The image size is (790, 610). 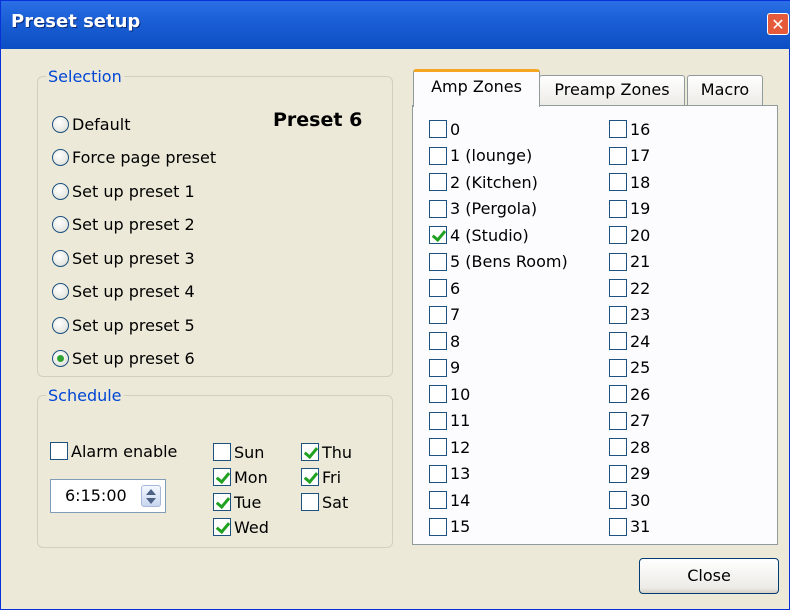 What do you see at coordinates (449, 421) in the screenshot?
I see `zone-checkbox: 11` at bounding box center [449, 421].